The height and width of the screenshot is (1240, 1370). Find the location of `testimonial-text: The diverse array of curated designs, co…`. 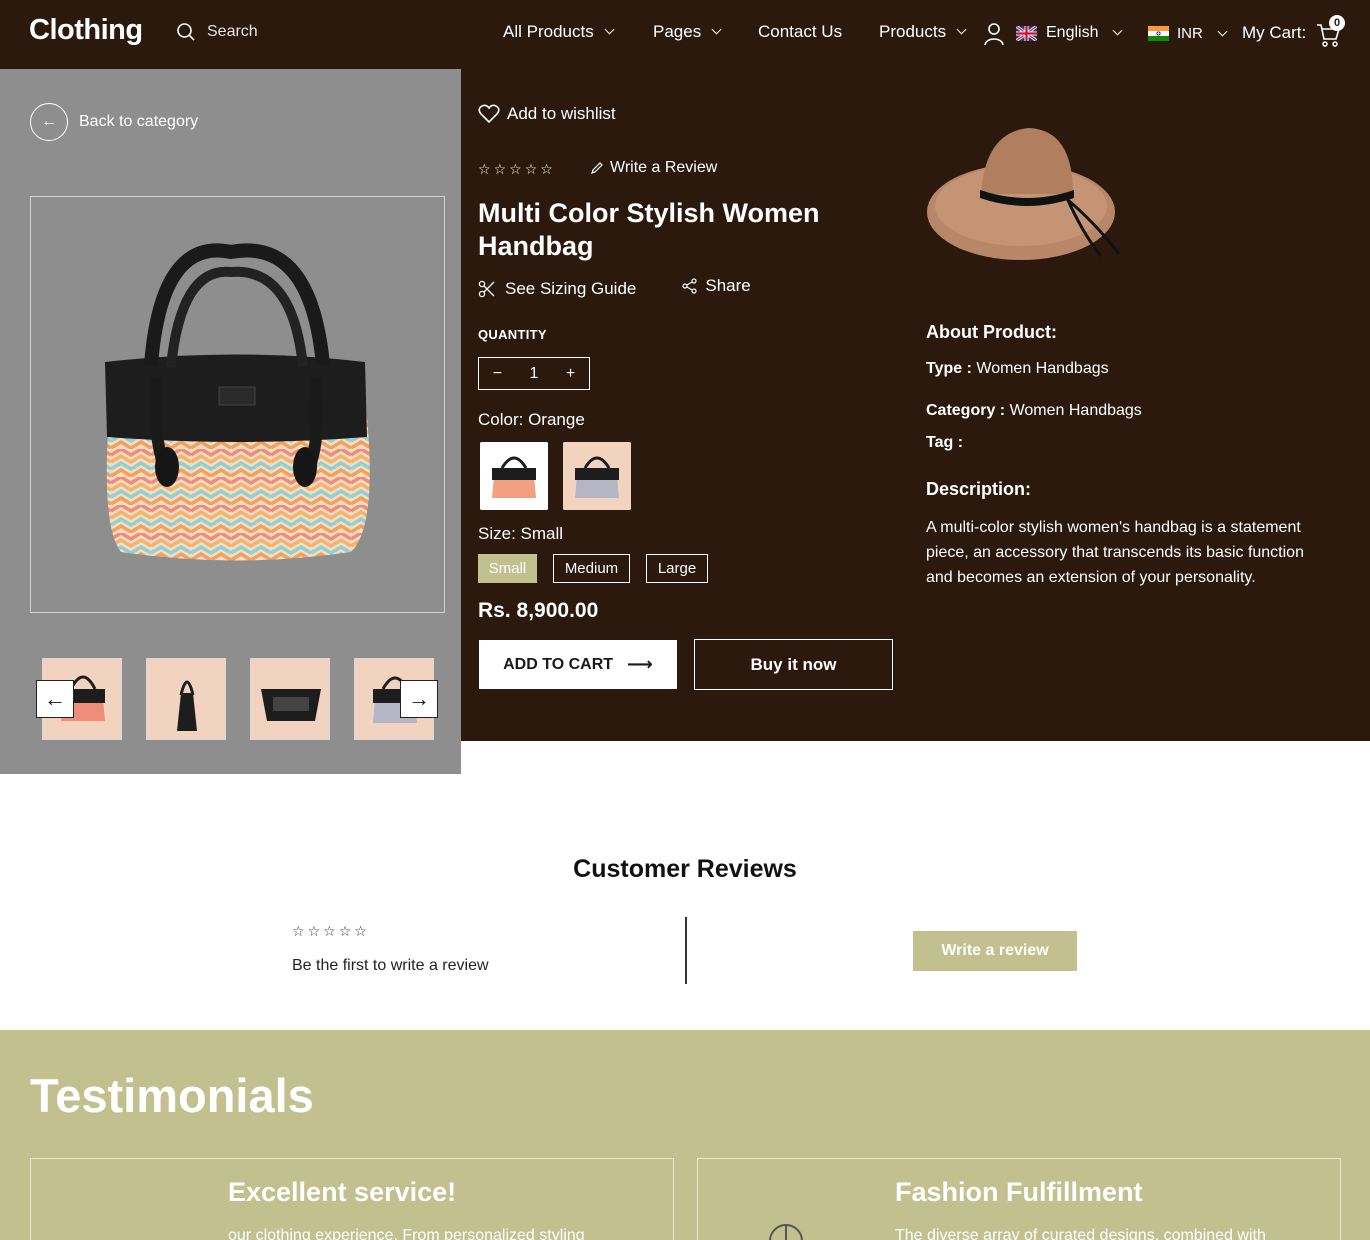

testimonial-text: The diverse array of curated designs, co… is located at coordinates (1080, 1233).